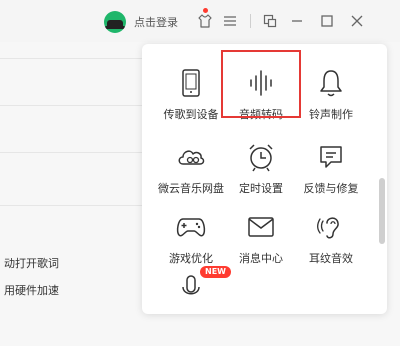 This screenshot has width=400, height=346. I want to click on tool-message-center: 消息中心, so click(261, 241).